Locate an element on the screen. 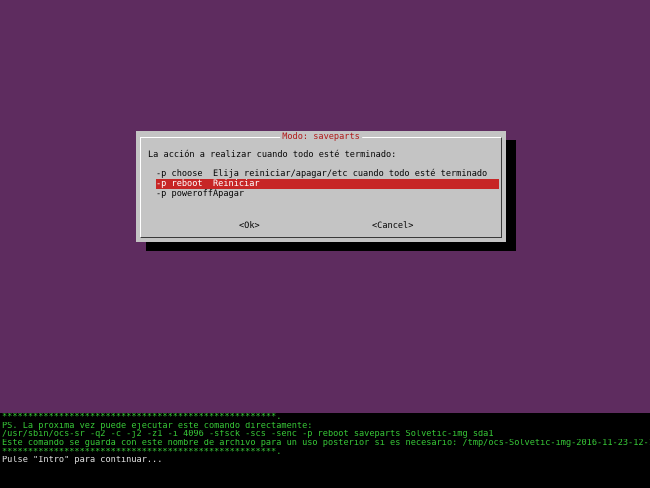 The height and width of the screenshot is (488, 650). ok-button: <Ok> is located at coordinates (249, 226).